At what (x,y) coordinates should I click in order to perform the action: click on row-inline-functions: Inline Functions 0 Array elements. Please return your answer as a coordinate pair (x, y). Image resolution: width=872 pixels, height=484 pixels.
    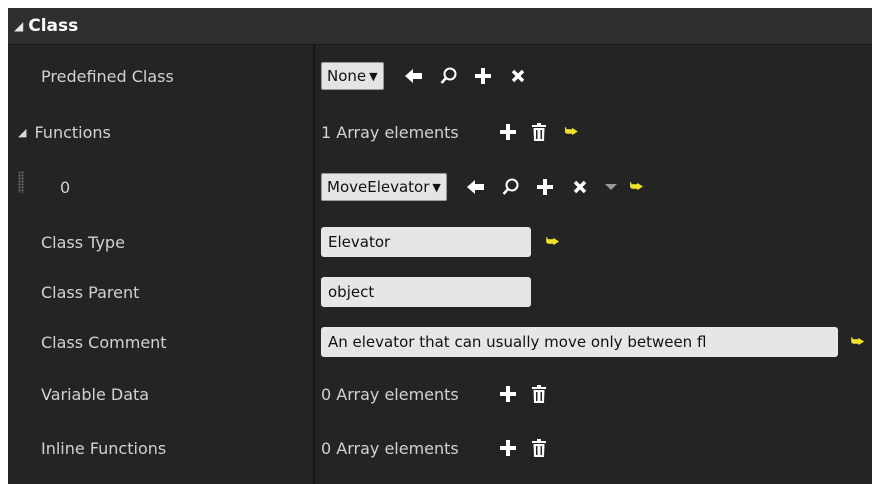
    Looking at the image, I should click on (440, 448).